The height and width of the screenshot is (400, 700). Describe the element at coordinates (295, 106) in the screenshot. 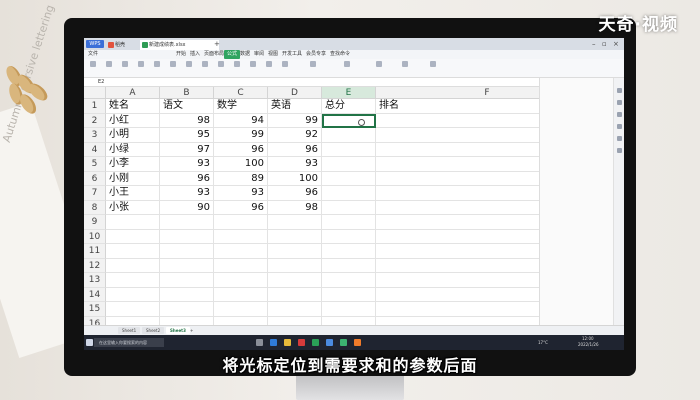

I see `header-cell: 英语` at that location.